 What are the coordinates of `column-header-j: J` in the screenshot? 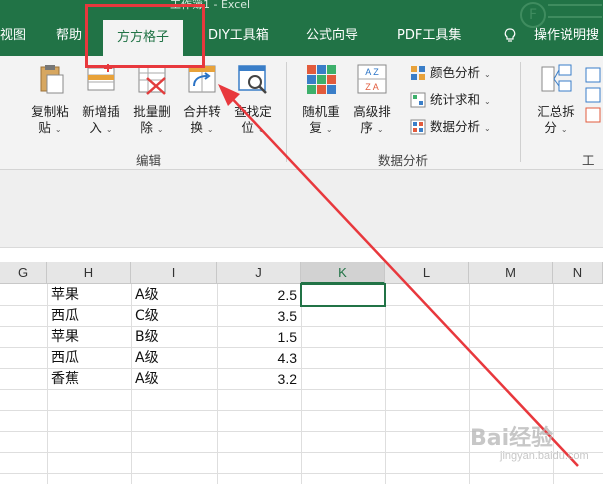 It's located at (259, 273).